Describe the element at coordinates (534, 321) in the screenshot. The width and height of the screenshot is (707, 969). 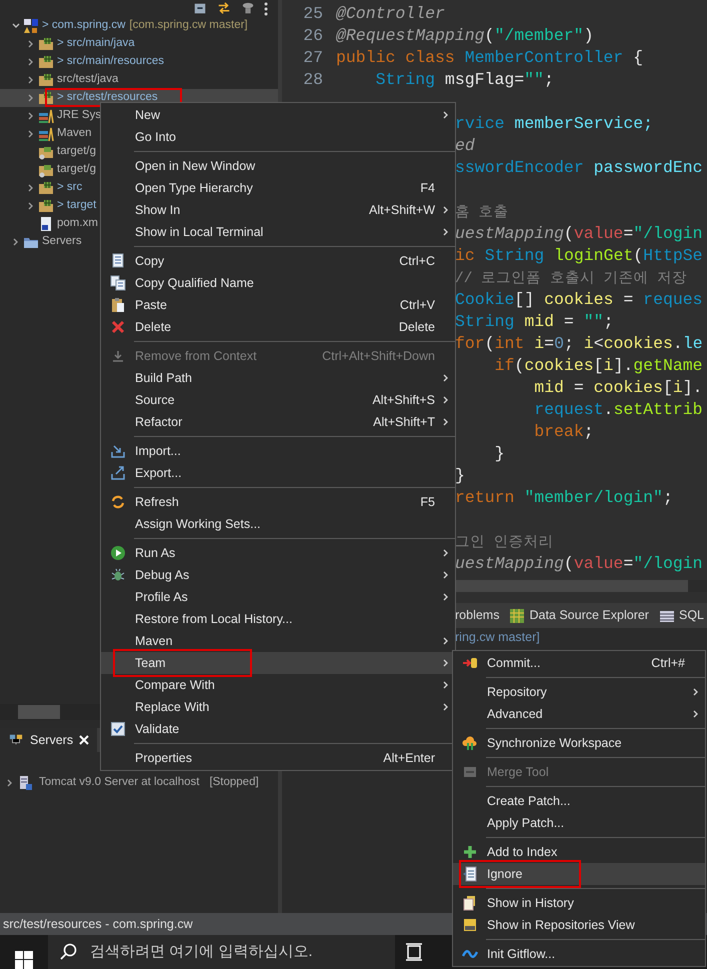
I see `code-line: String mid = "";` at that location.